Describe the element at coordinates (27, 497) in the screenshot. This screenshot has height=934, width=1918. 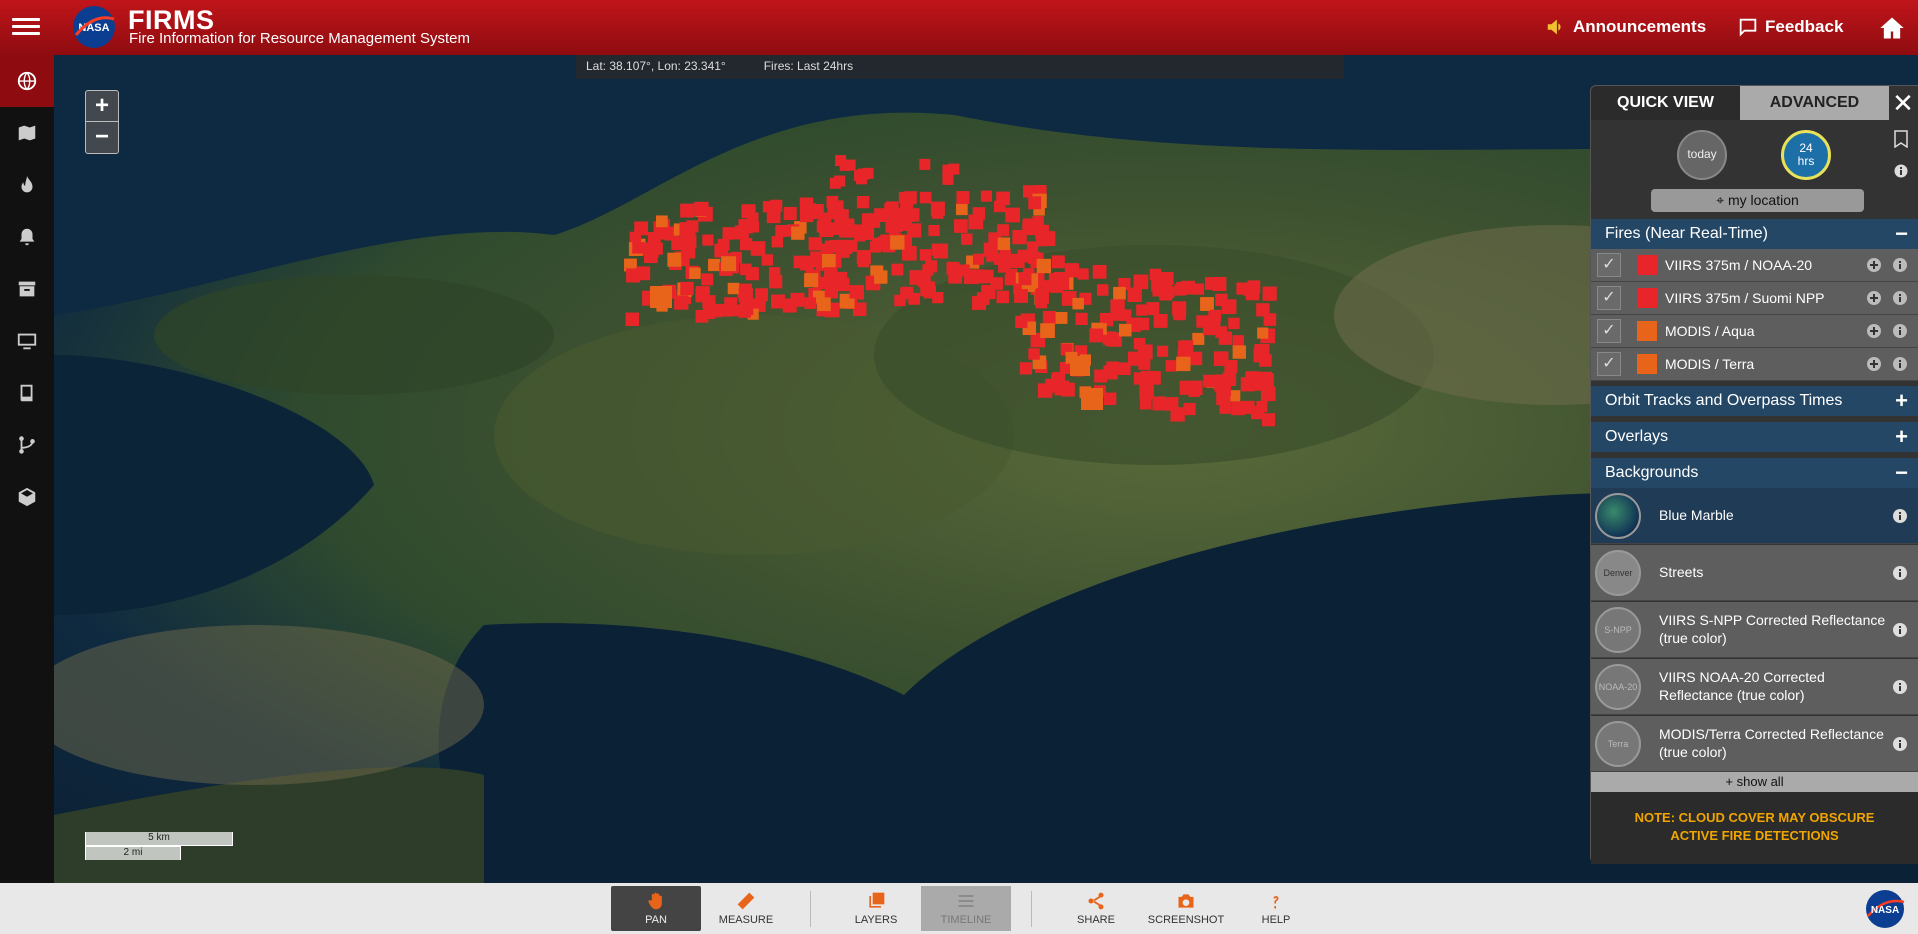
I see `sidebar-item-cube` at that location.